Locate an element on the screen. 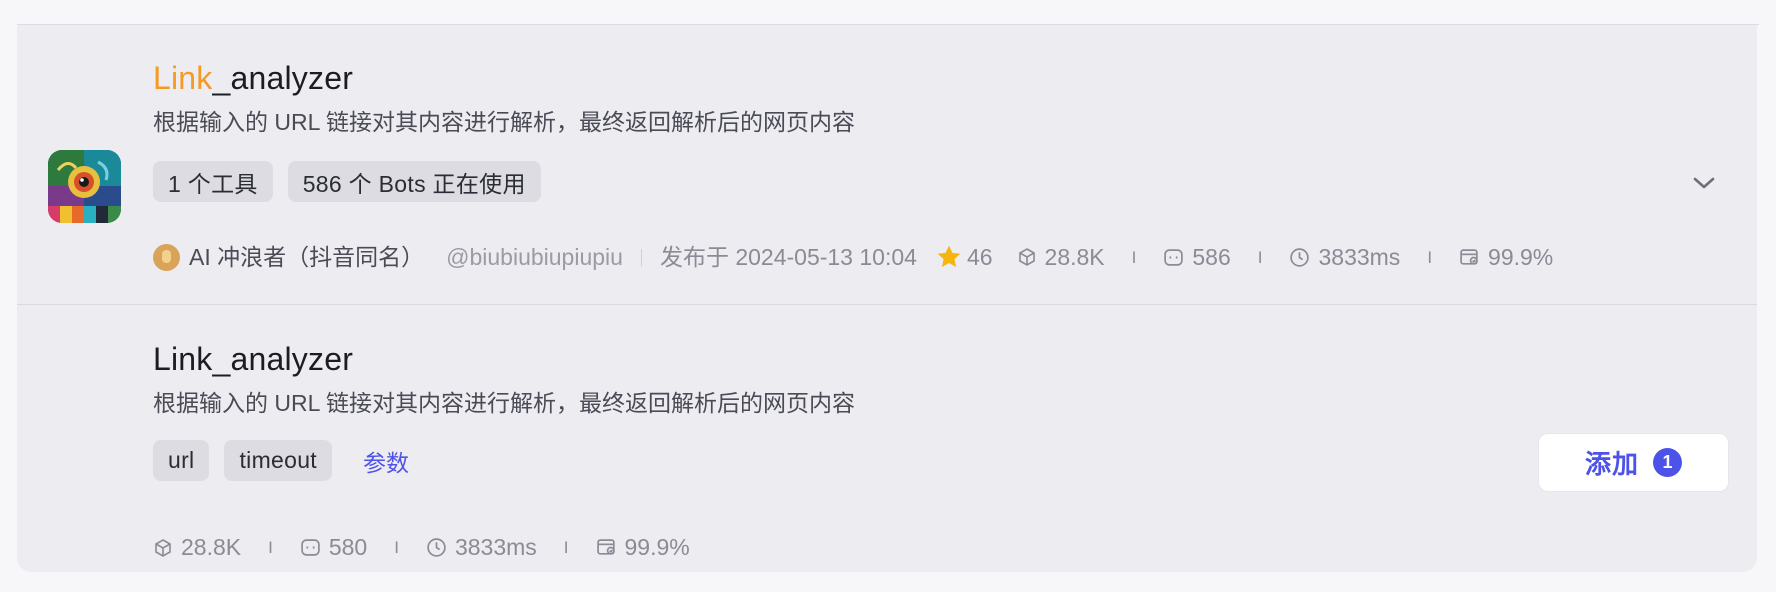  bots-using-tag: 586 个 Bots 正在使用 is located at coordinates (414, 181).